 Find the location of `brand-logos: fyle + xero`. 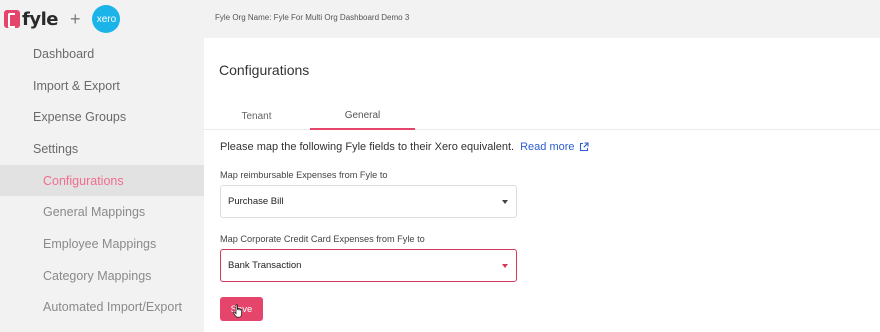

brand-logos: fyle + xero is located at coordinates (102, 19).